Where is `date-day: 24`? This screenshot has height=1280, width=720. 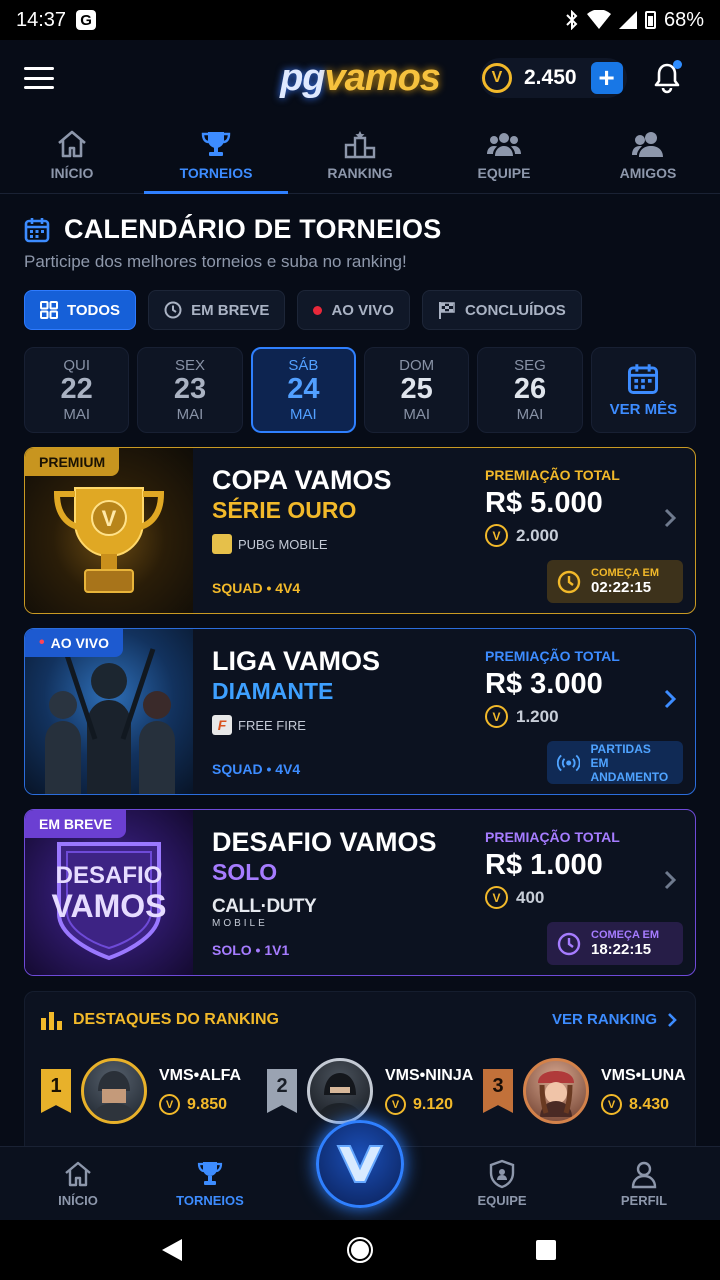
date-day: 24 is located at coordinates (303, 389).